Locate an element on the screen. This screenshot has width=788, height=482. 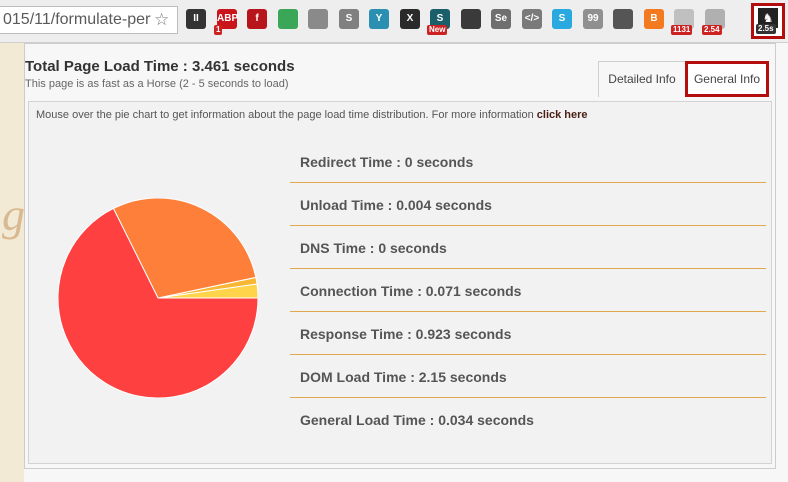
skype-blue-icon: S is located at coordinates (562, 19).